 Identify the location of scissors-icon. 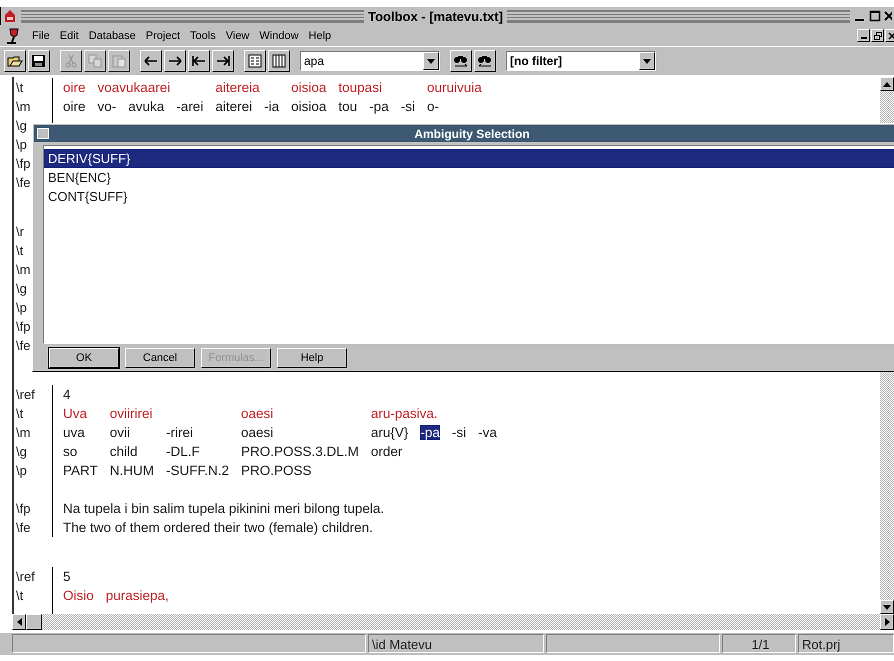
(71, 61).